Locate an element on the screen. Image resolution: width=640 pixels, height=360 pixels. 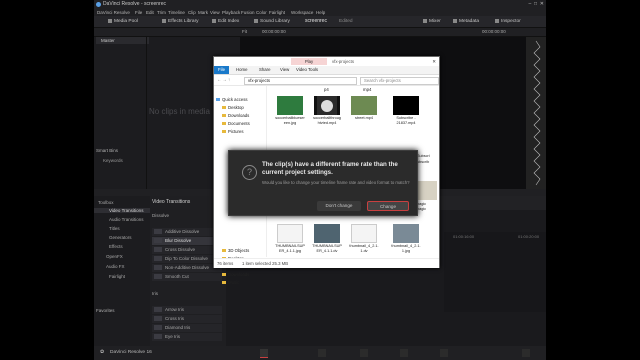
menu-item: File is located at coordinates (138, 12).